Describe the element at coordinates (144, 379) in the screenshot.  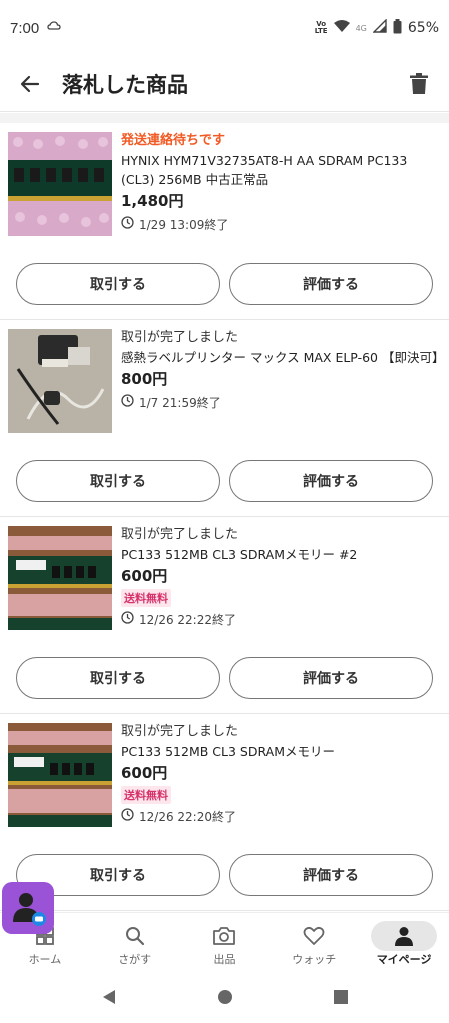
I see `item-price: 800円` at that location.